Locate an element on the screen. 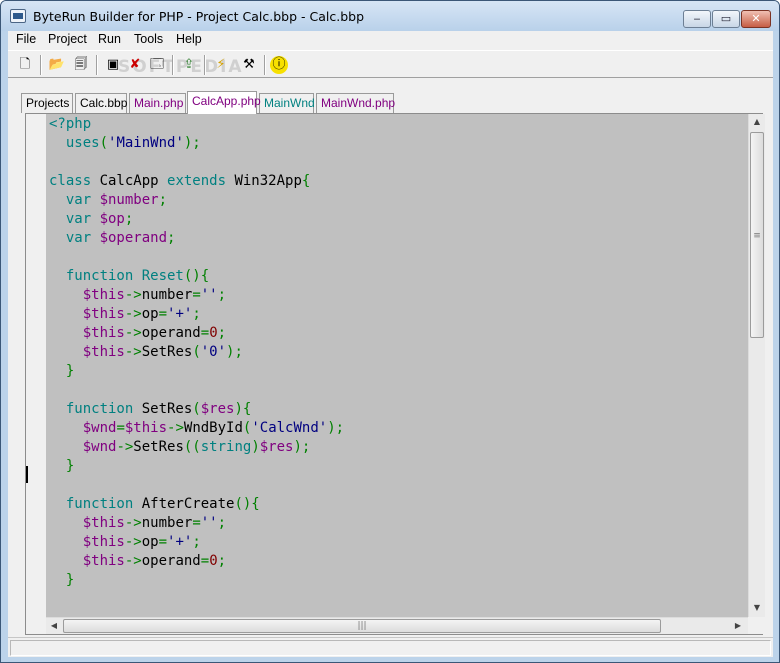 The image size is (780, 663). code-token: SetRes is located at coordinates (167, 409).